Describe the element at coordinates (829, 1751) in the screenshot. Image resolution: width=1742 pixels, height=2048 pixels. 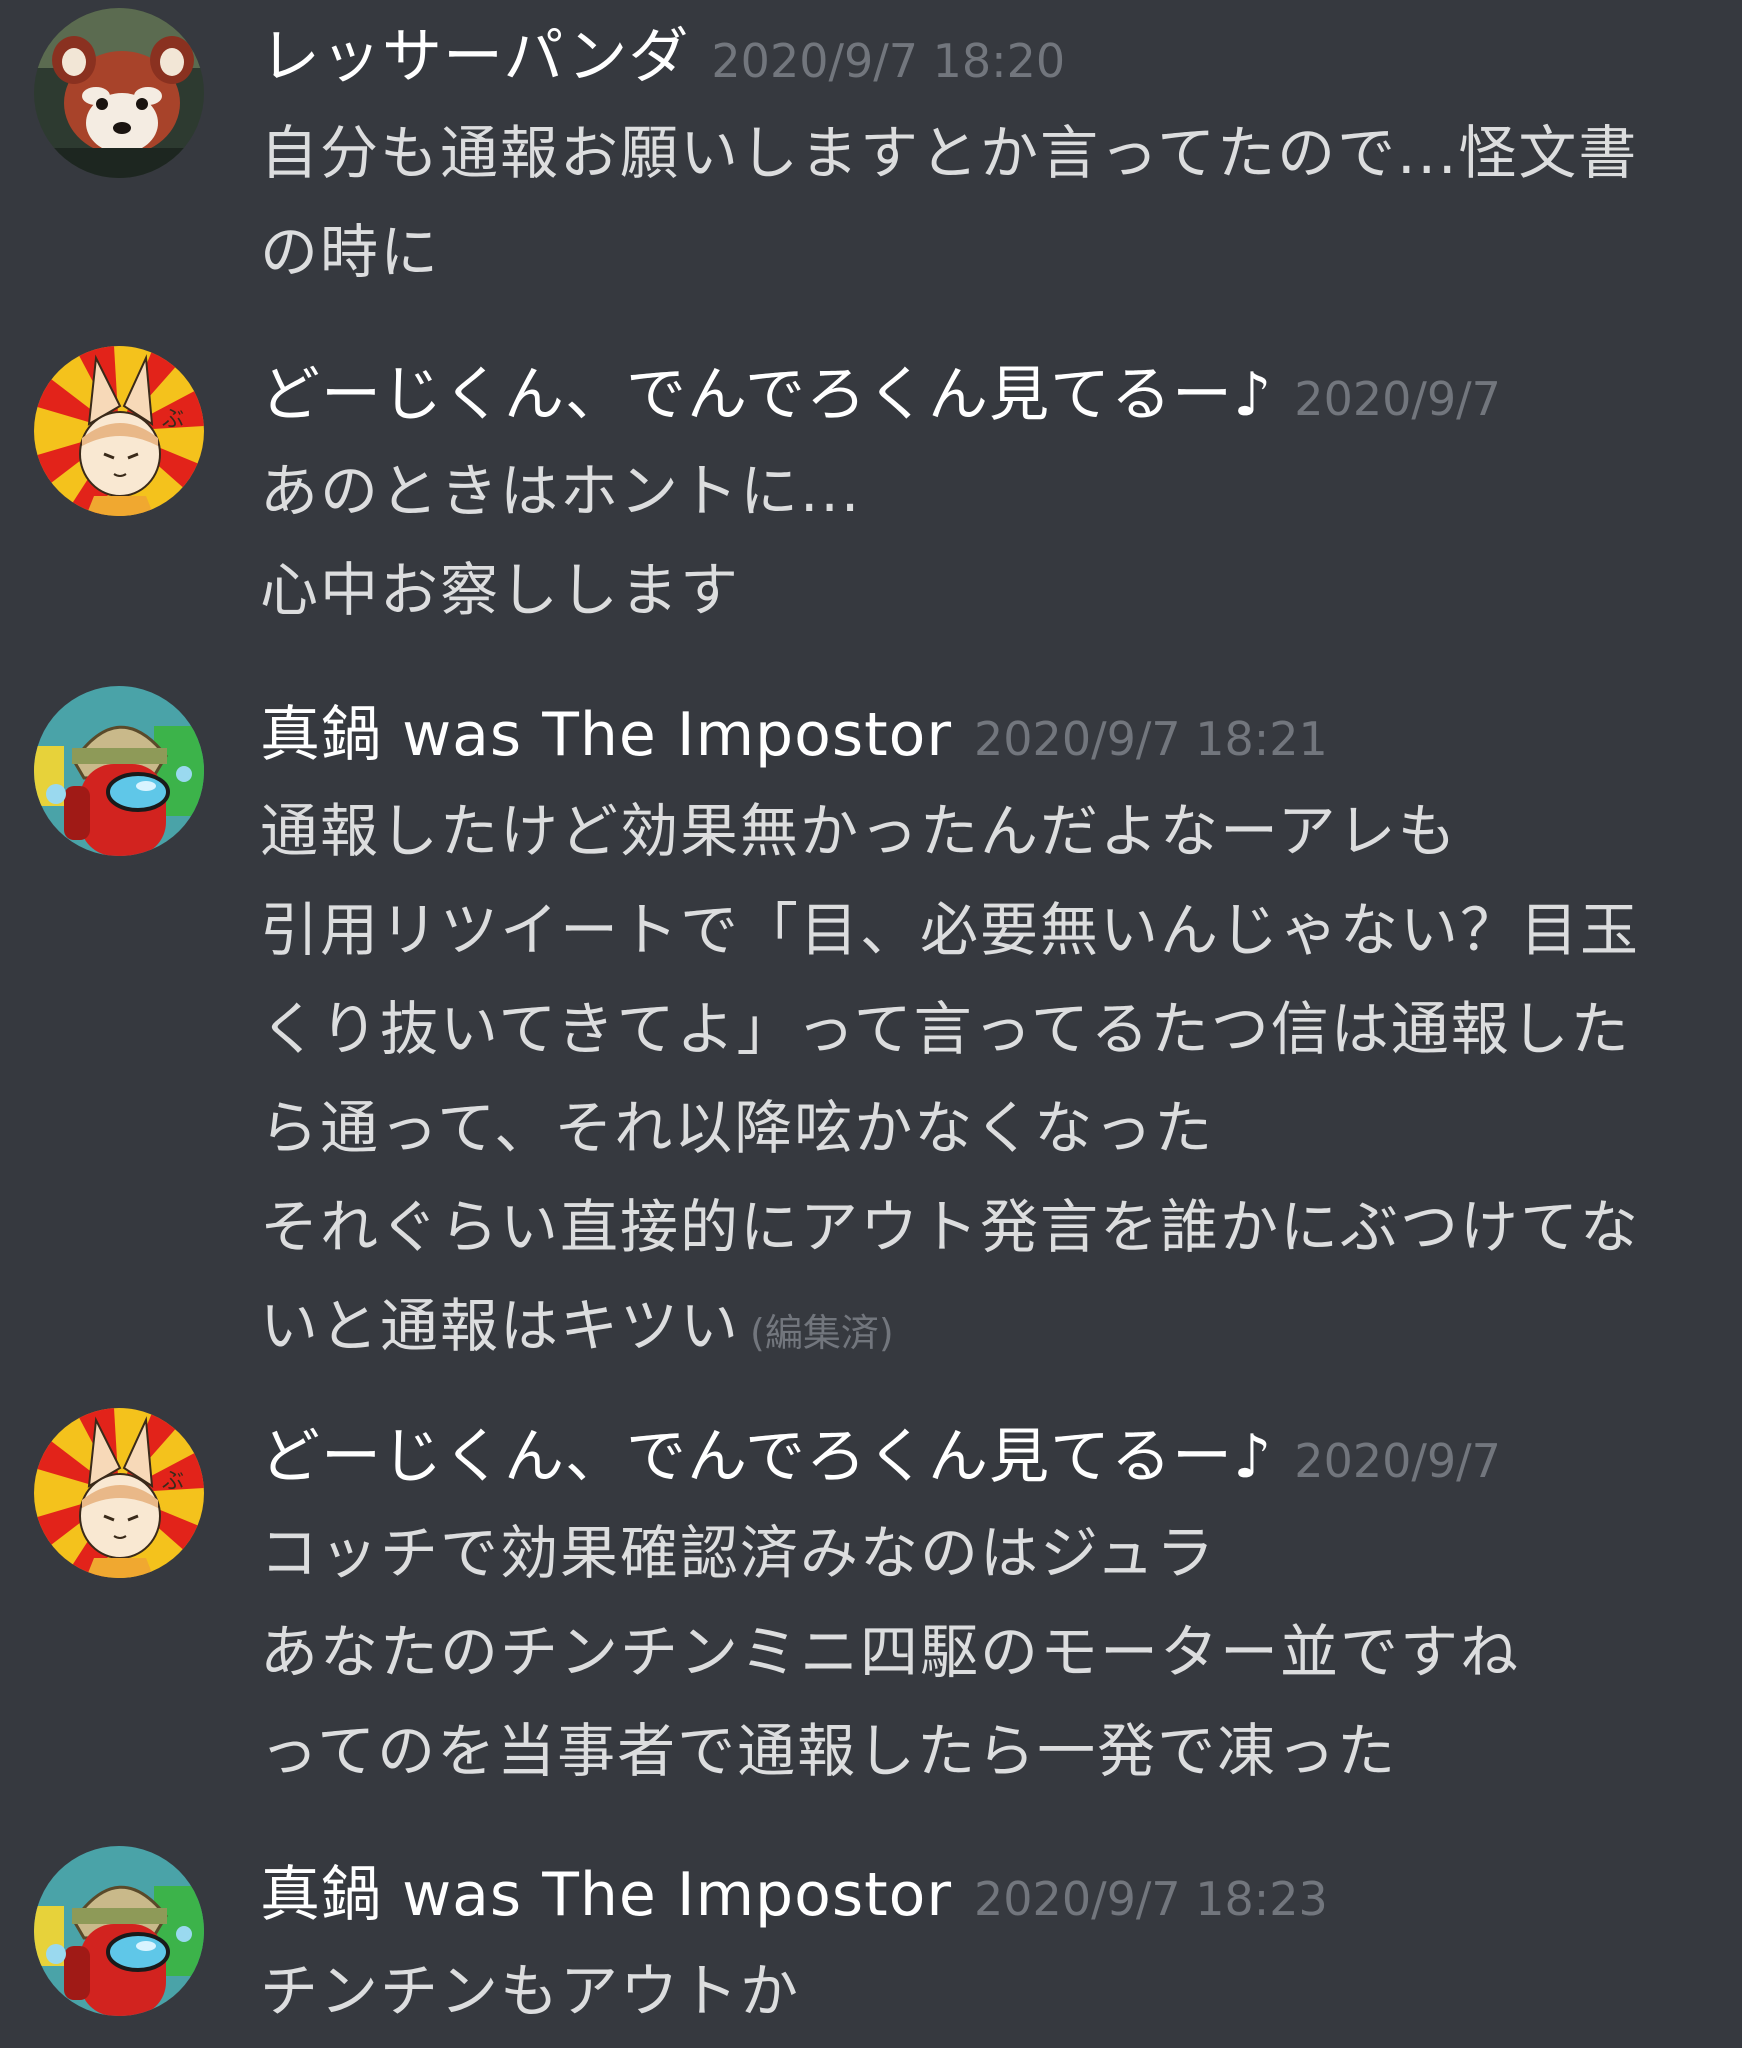
I see `message-line: ってのを当事者で通報したら一発で凍った` at that location.